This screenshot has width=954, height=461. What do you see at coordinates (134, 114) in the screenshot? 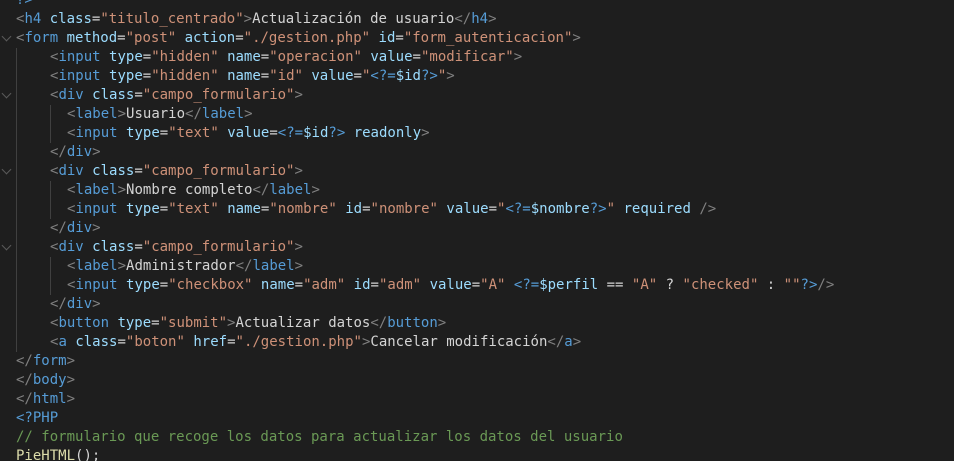
I see `code-line-content: <label>Usuario</label>` at bounding box center [134, 114].